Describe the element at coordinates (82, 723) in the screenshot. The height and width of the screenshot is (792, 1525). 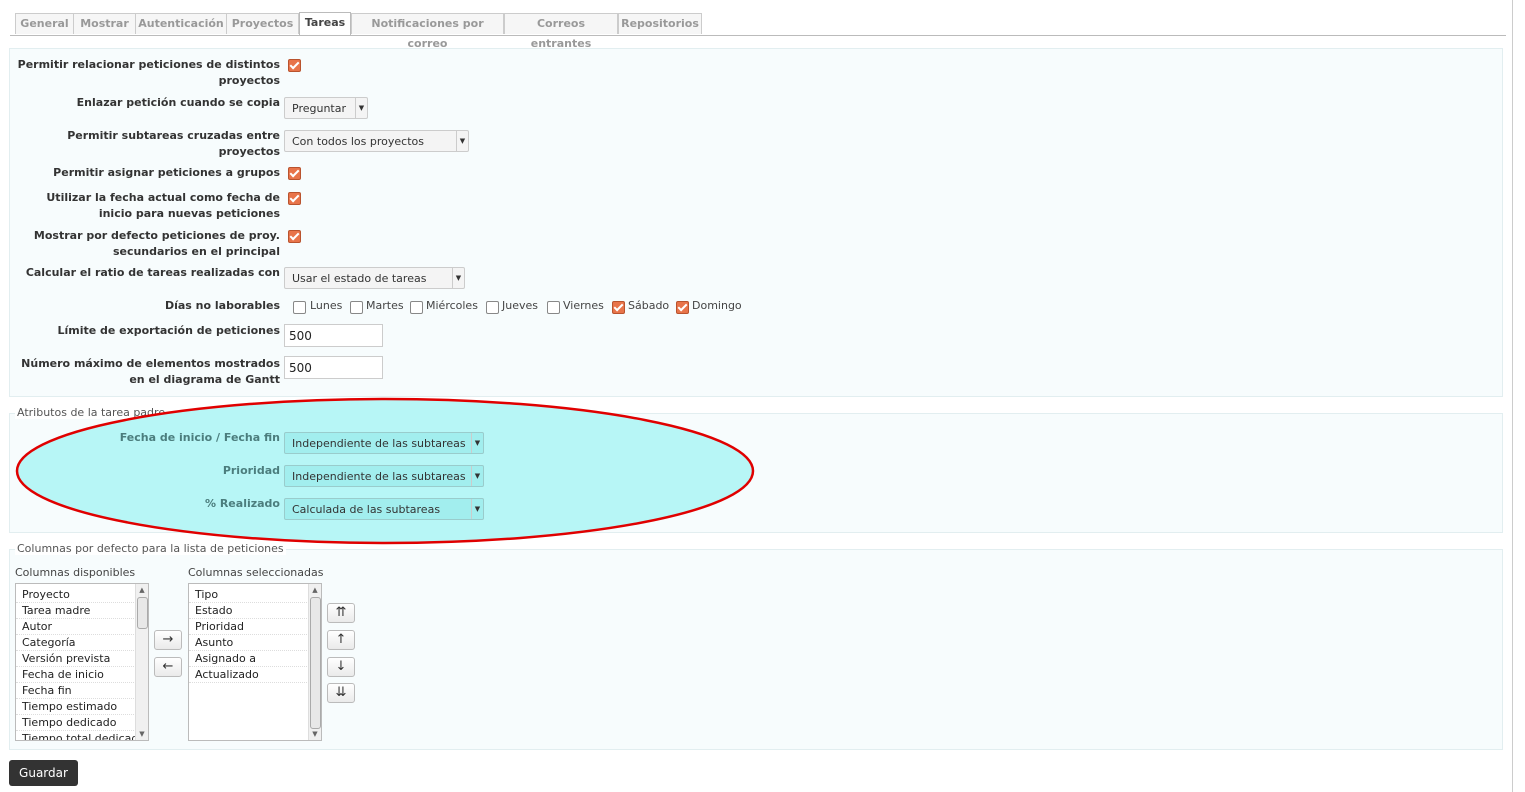
I see `list-item: Tiempo dedicado` at that location.